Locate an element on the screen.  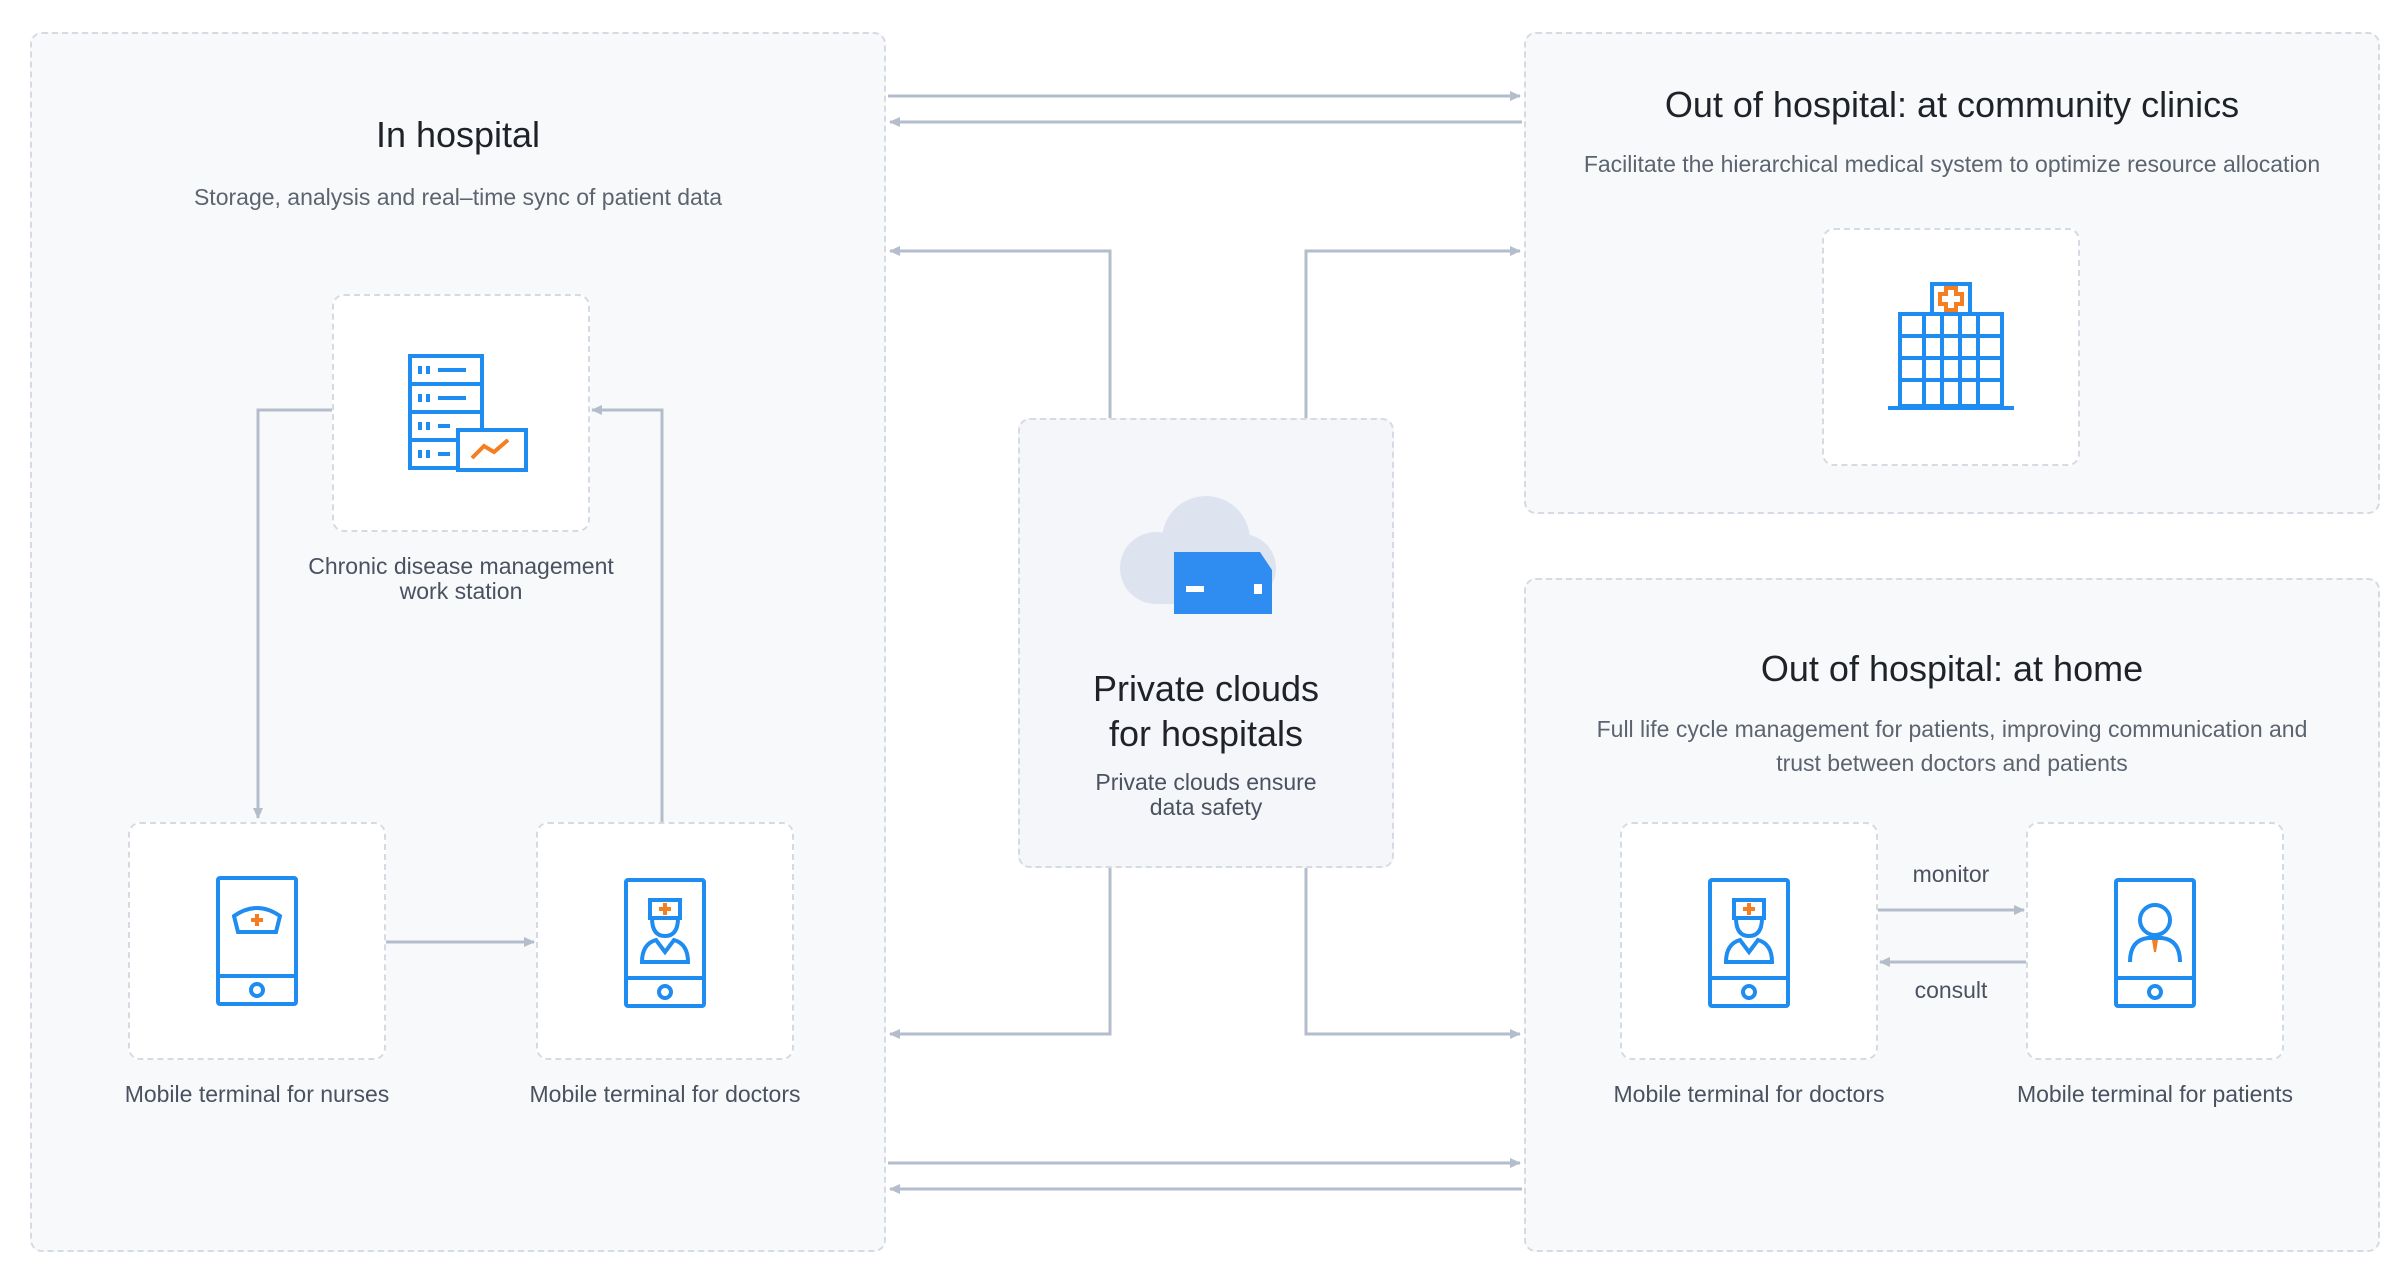
private-cloud-subtitle: Private clouds ensure data safety is located at coordinates (1206, 795).